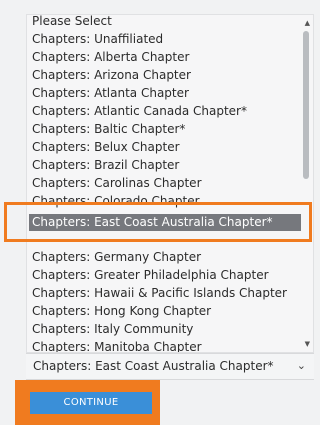 Image resolution: width=320 pixels, height=425 pixels. What do you see at coordinates (116, 257) in the screenshot?
I see `list-item: Chapters: Germany Chapter` at bounding box center [116, 257].